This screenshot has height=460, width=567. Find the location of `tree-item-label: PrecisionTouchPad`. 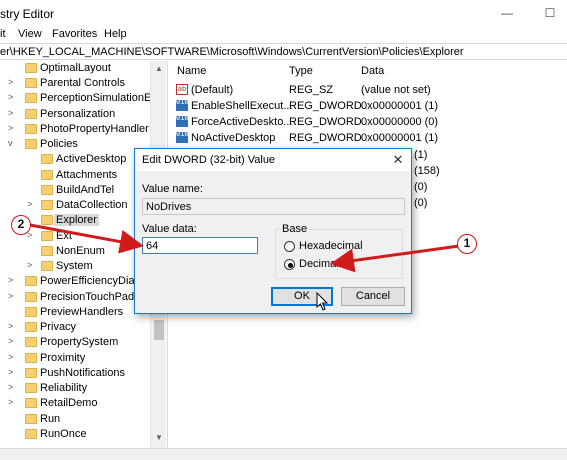

tree-item-label: PrecisionTouchPad is located at coordinates (87, 297).